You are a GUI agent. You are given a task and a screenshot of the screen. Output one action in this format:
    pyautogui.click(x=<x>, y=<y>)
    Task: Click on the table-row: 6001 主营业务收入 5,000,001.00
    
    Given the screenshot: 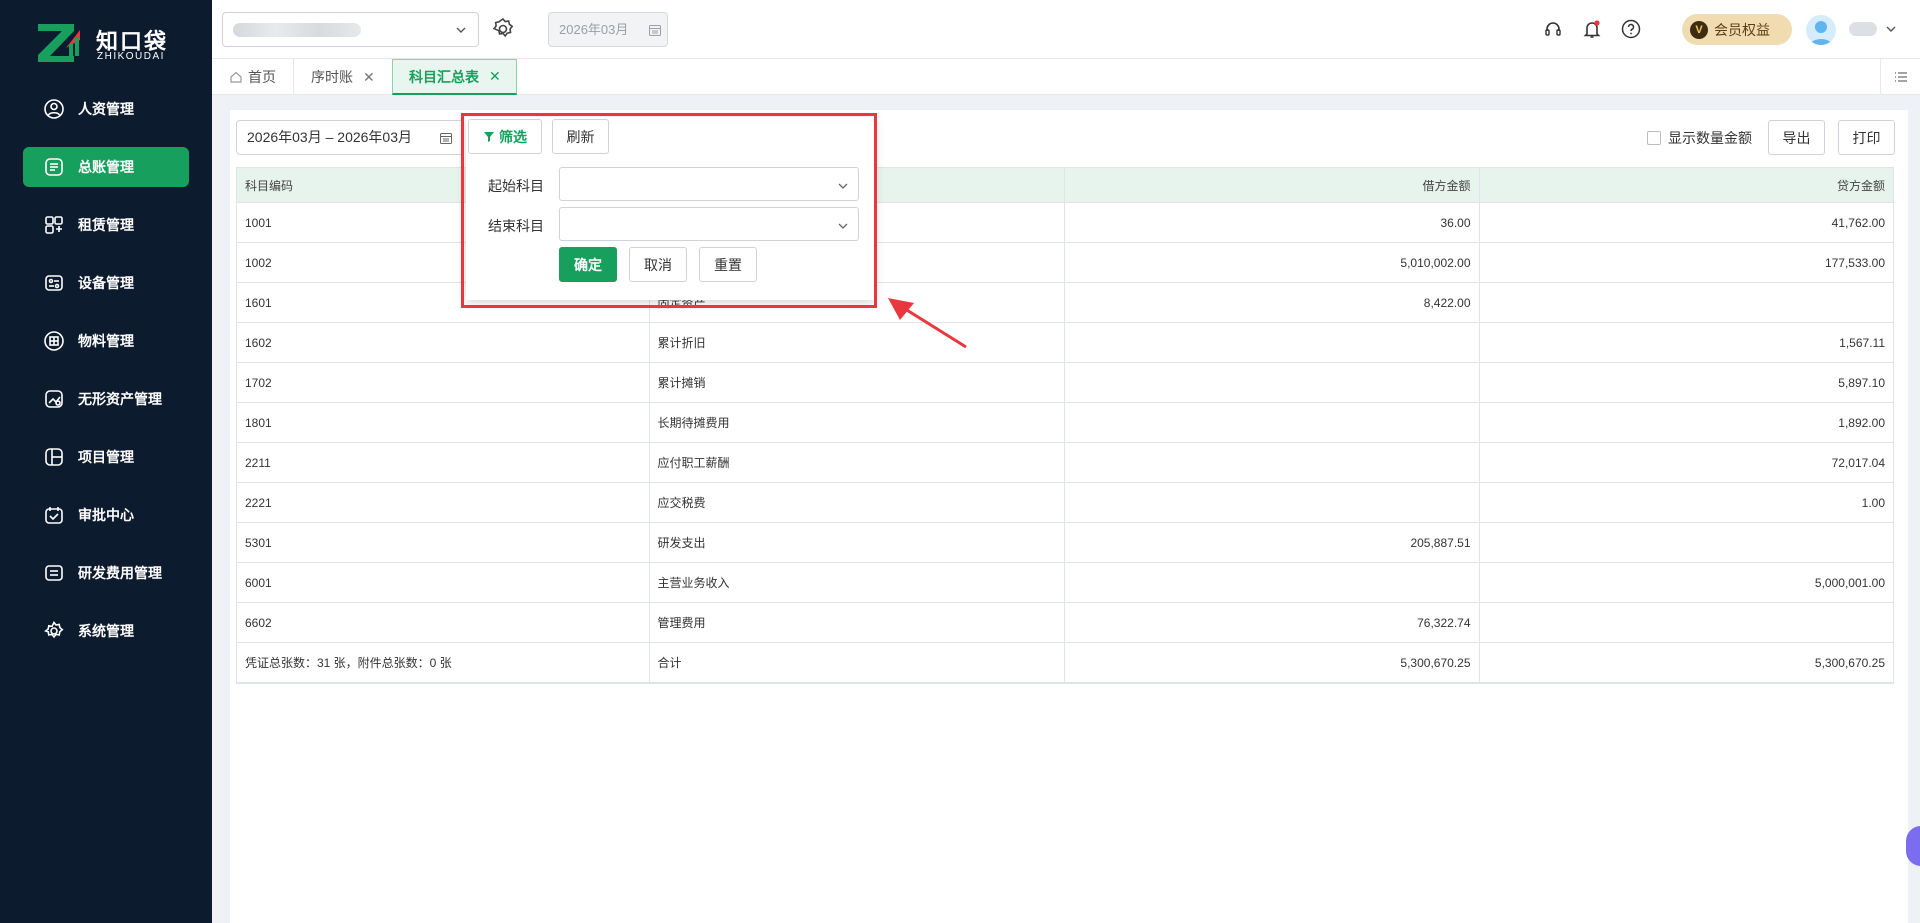 What is the action you would take?
    pyautogui.click(x=1065, y=583)
    